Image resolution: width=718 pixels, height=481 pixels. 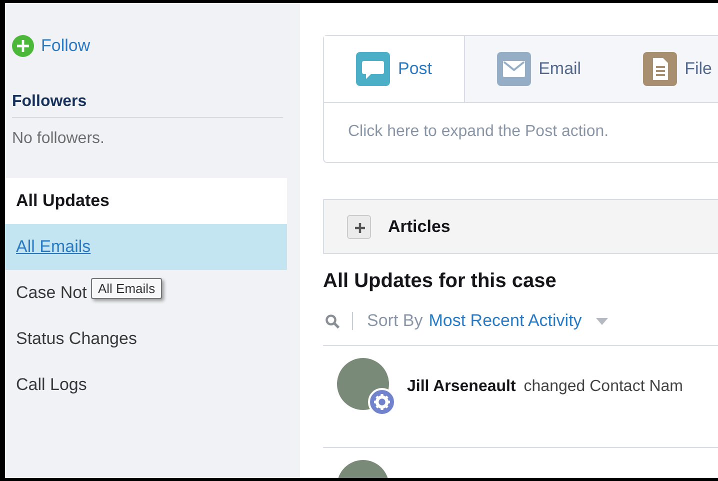 I want to click on plus-circle-icon, so click(x=23, y=46).